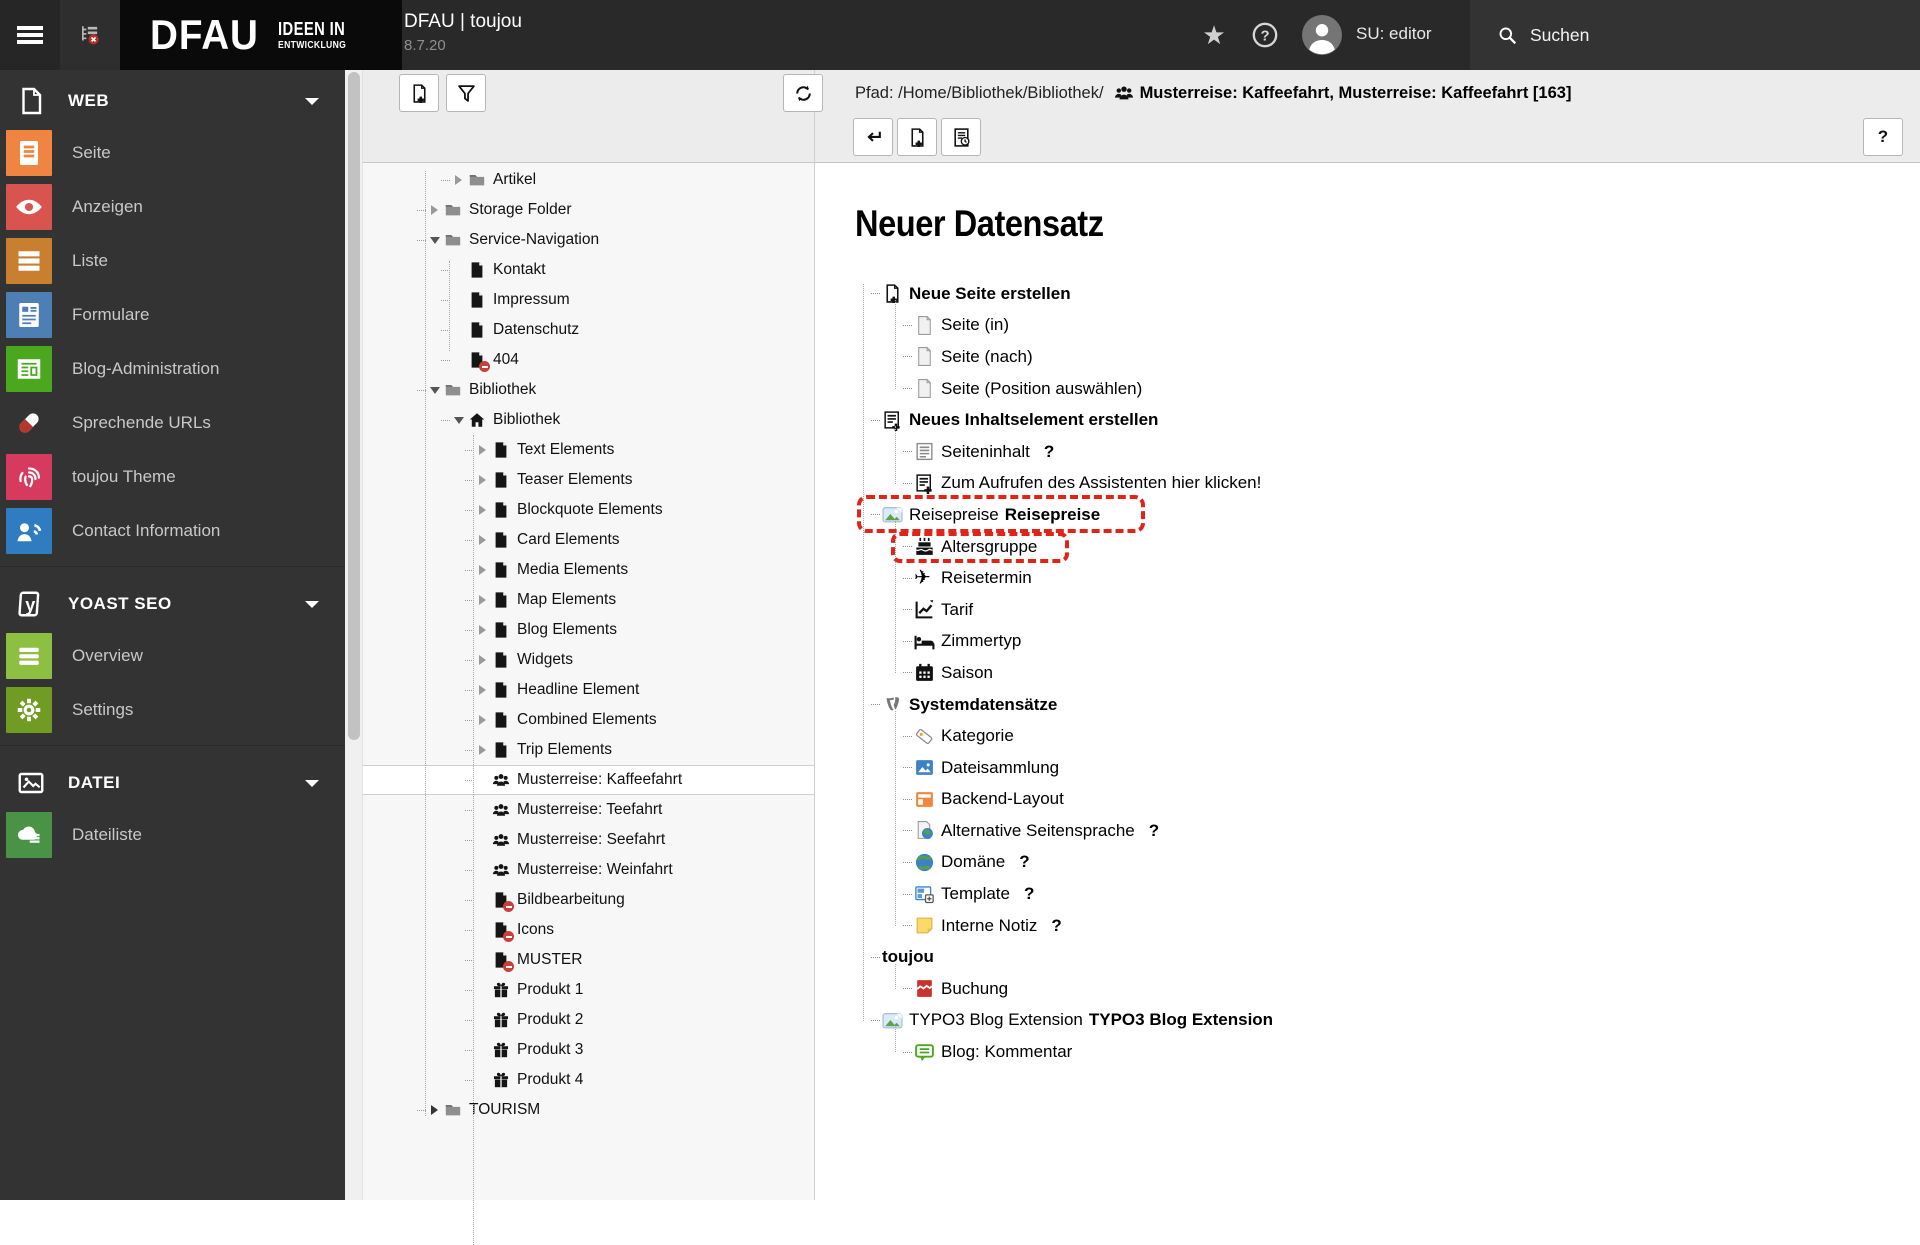  I want to click on new-page-button, so click(419, 93).